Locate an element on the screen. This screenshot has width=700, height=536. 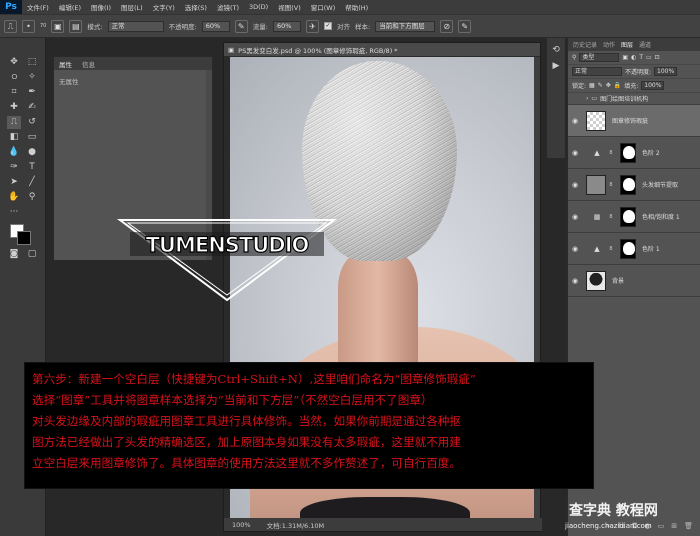
layer-row: ◉ ▲ 8 色阶 1 is located at coordinates (634, 249).